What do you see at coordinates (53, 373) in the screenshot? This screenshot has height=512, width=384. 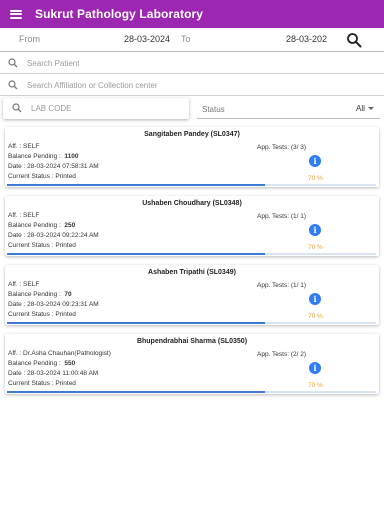 I see `date-text: Date : 28-03-2024 11:00:48 AM` at bounding box center [53, 373].